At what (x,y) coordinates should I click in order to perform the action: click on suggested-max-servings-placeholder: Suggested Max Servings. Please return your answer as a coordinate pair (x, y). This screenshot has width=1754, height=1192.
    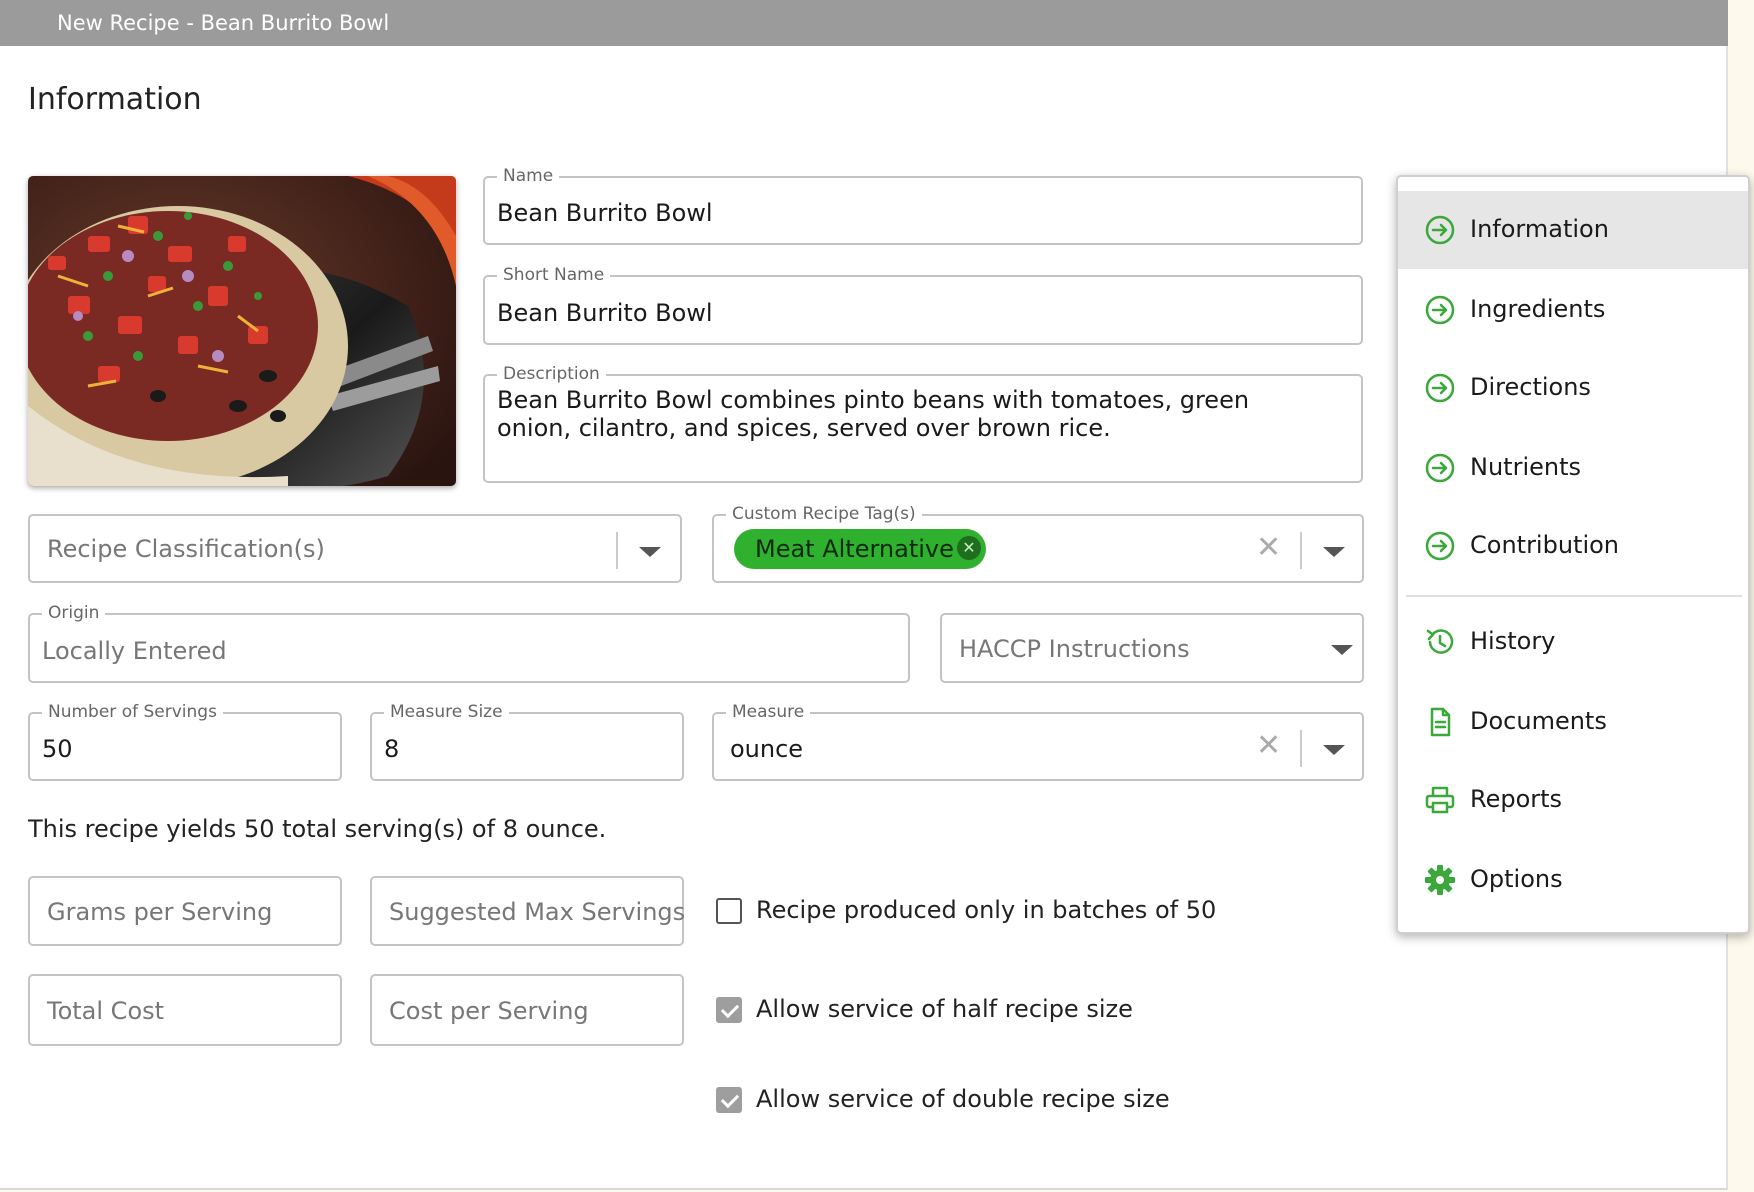
    Looking at the image, I should click on (537, 912).